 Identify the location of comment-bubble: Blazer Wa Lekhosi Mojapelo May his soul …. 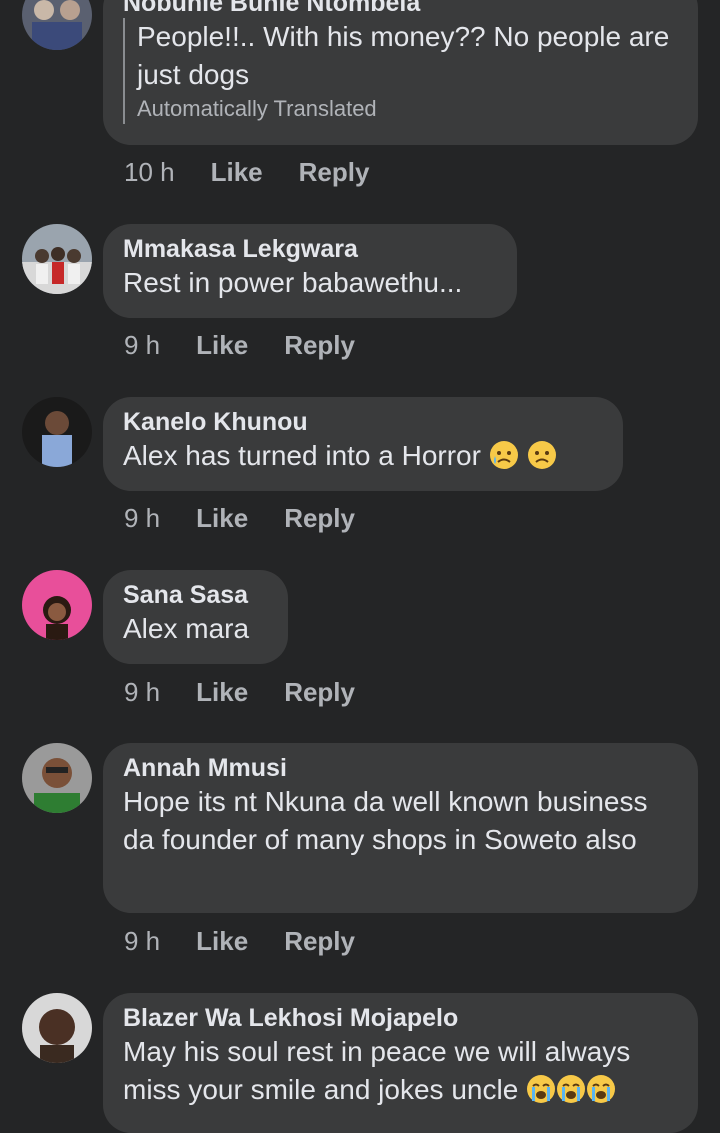
(400, 1063).